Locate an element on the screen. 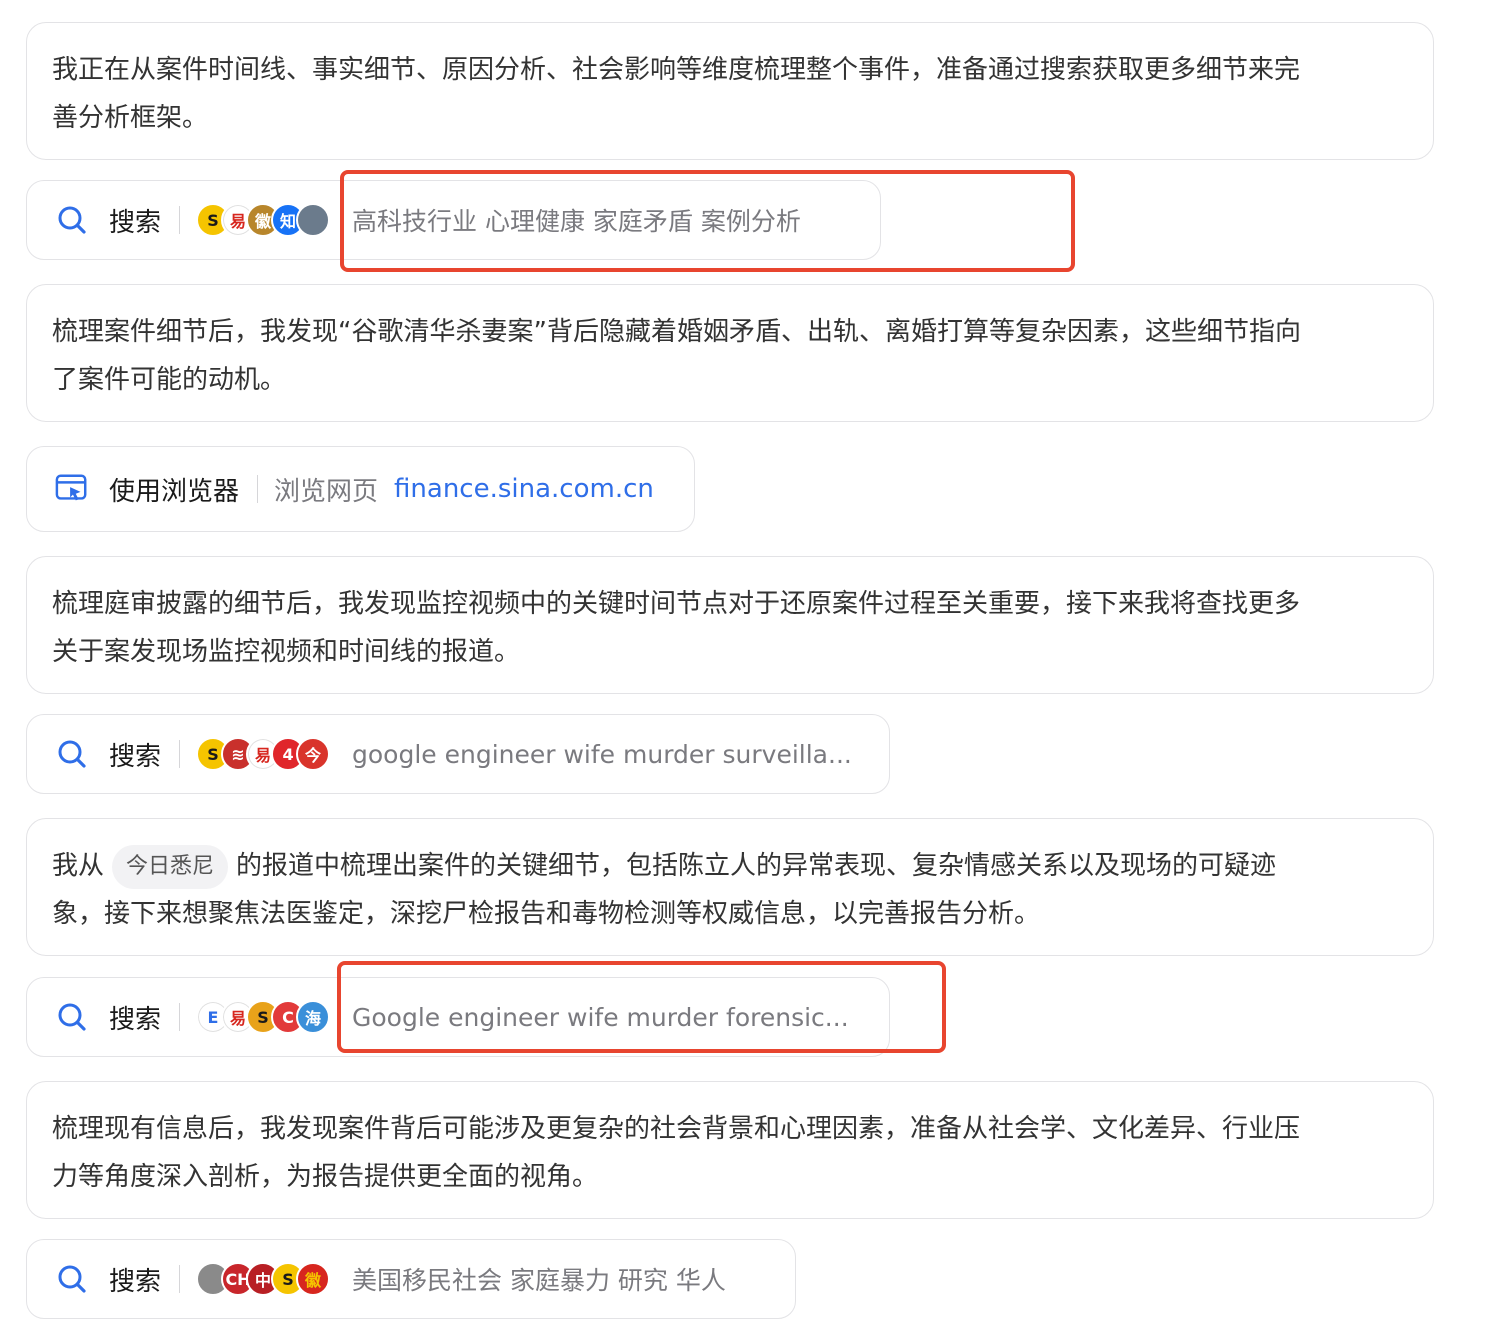 The width and height of the screenshot is (1494, 1340). search-query: 高科技行业 心理健康 家庭矛盾 案例分析 is located at coordinates (576, 221).